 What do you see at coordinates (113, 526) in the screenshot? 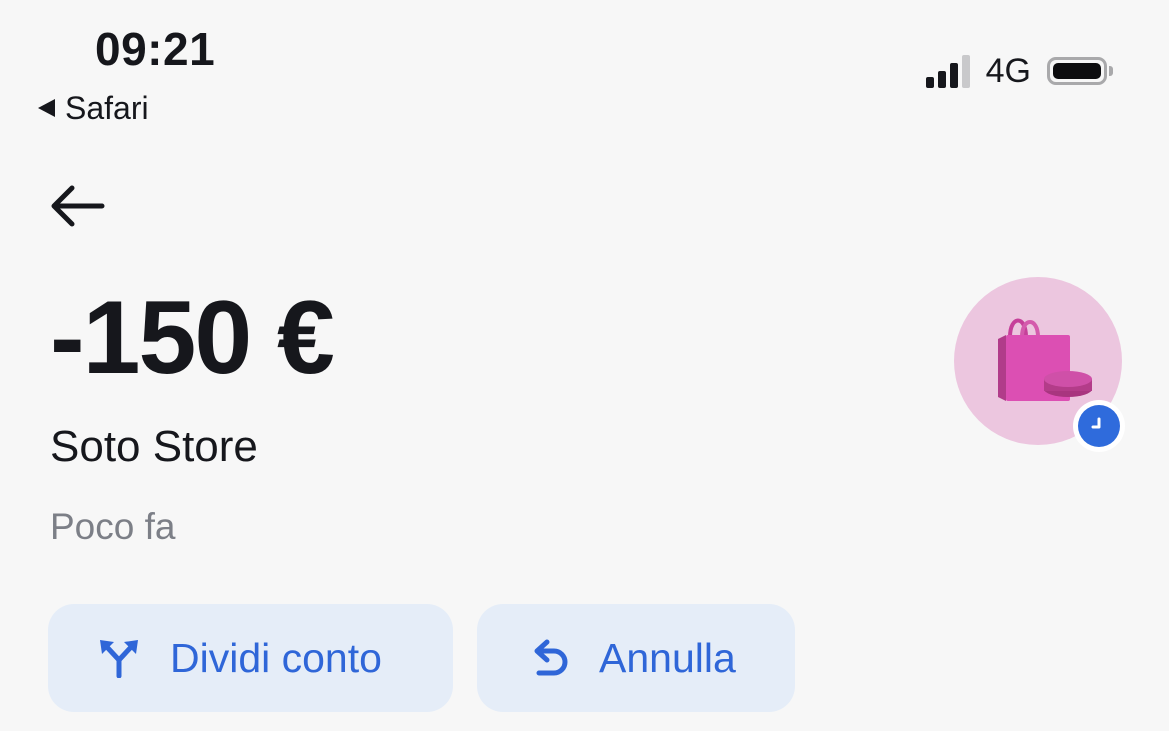
I see `transaction-time: Poco fa` at bounding box center [113, 526].